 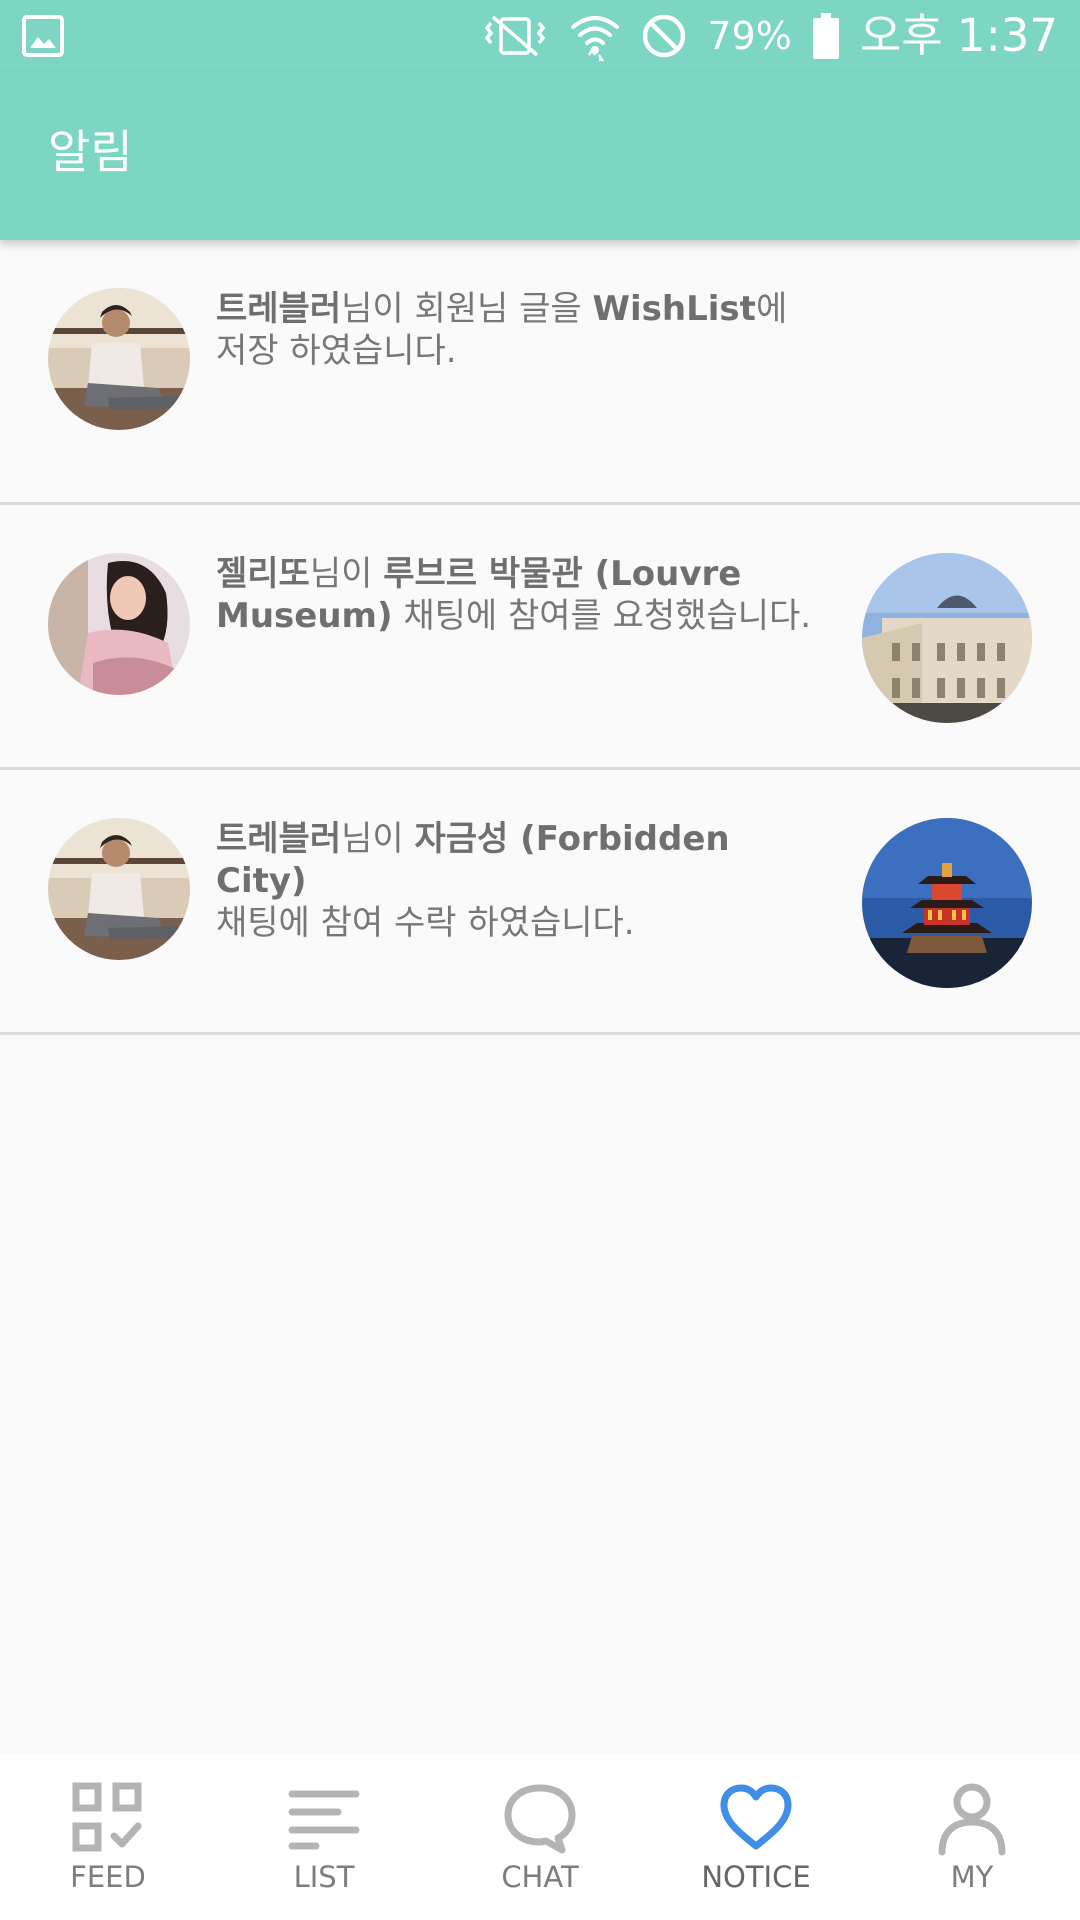 I want to click on notification-text: 트레블러님이 회원님 글을 WishList에 저장 하였습니다., so click(x=502, y=330).